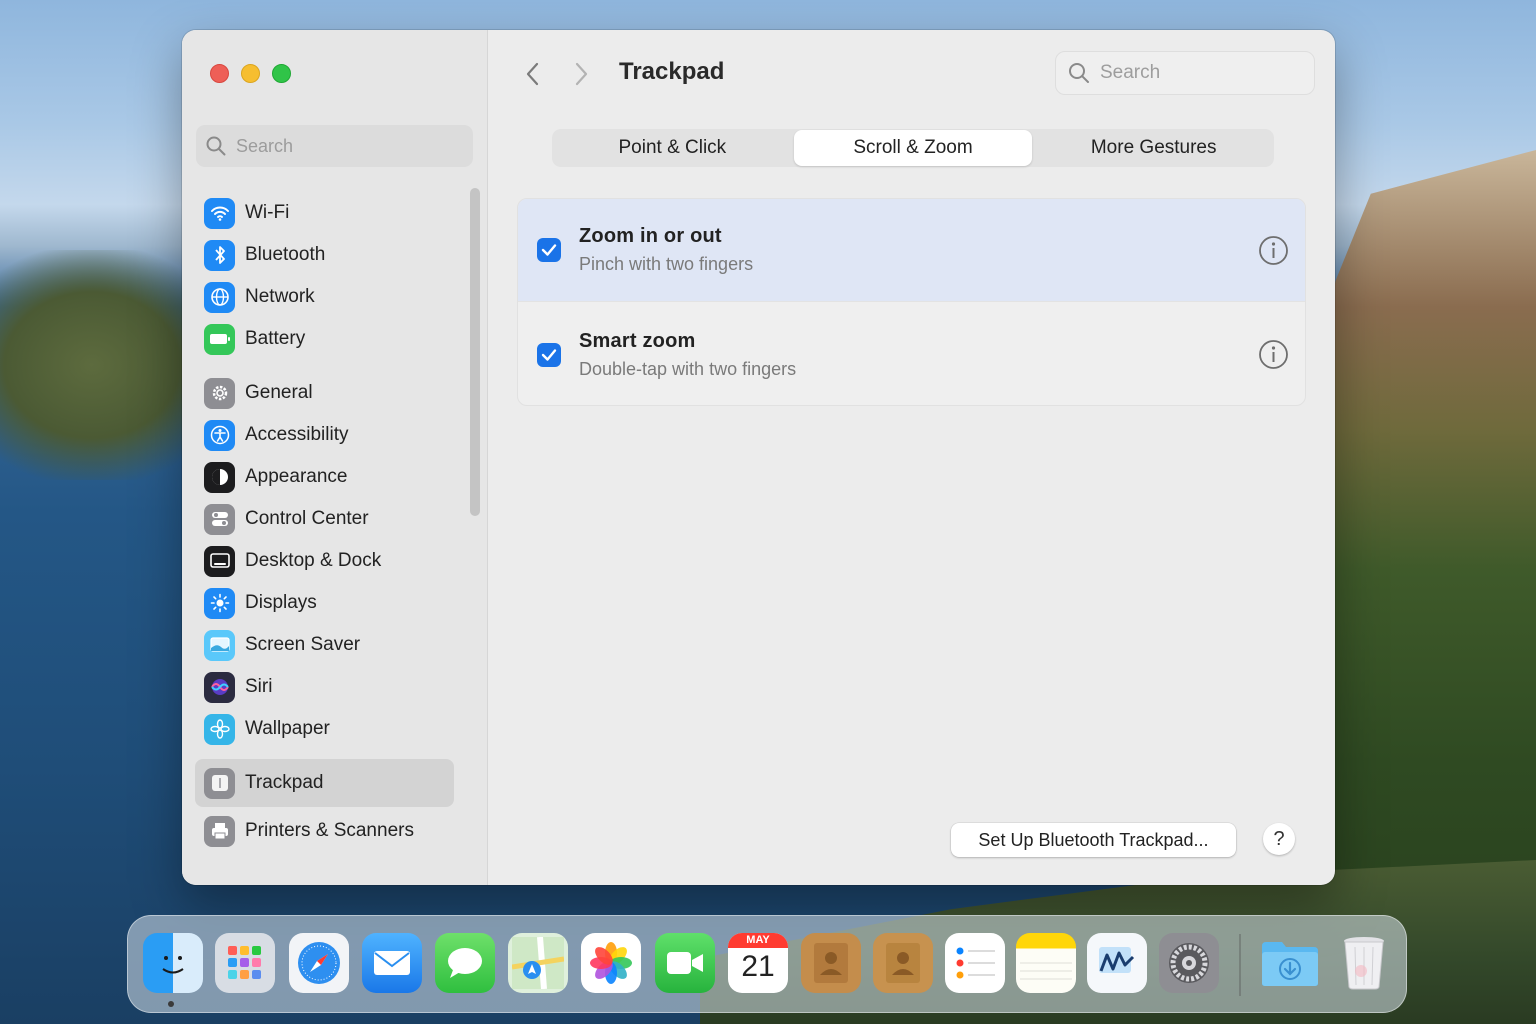 Image resolution: width=1536 pixels, height=1024 pixels. What do you see at coordinates (296, 476) in the screenshot?
I see `sidebar-item-label: Appearance` at bounding box center [296, 476].